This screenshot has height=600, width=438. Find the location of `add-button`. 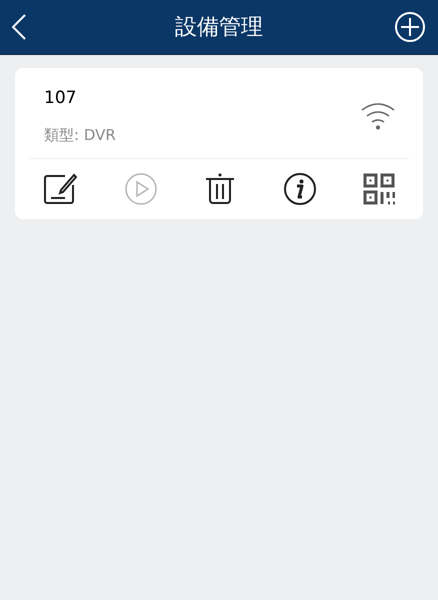

add-button is located at coordinates (410, 27).